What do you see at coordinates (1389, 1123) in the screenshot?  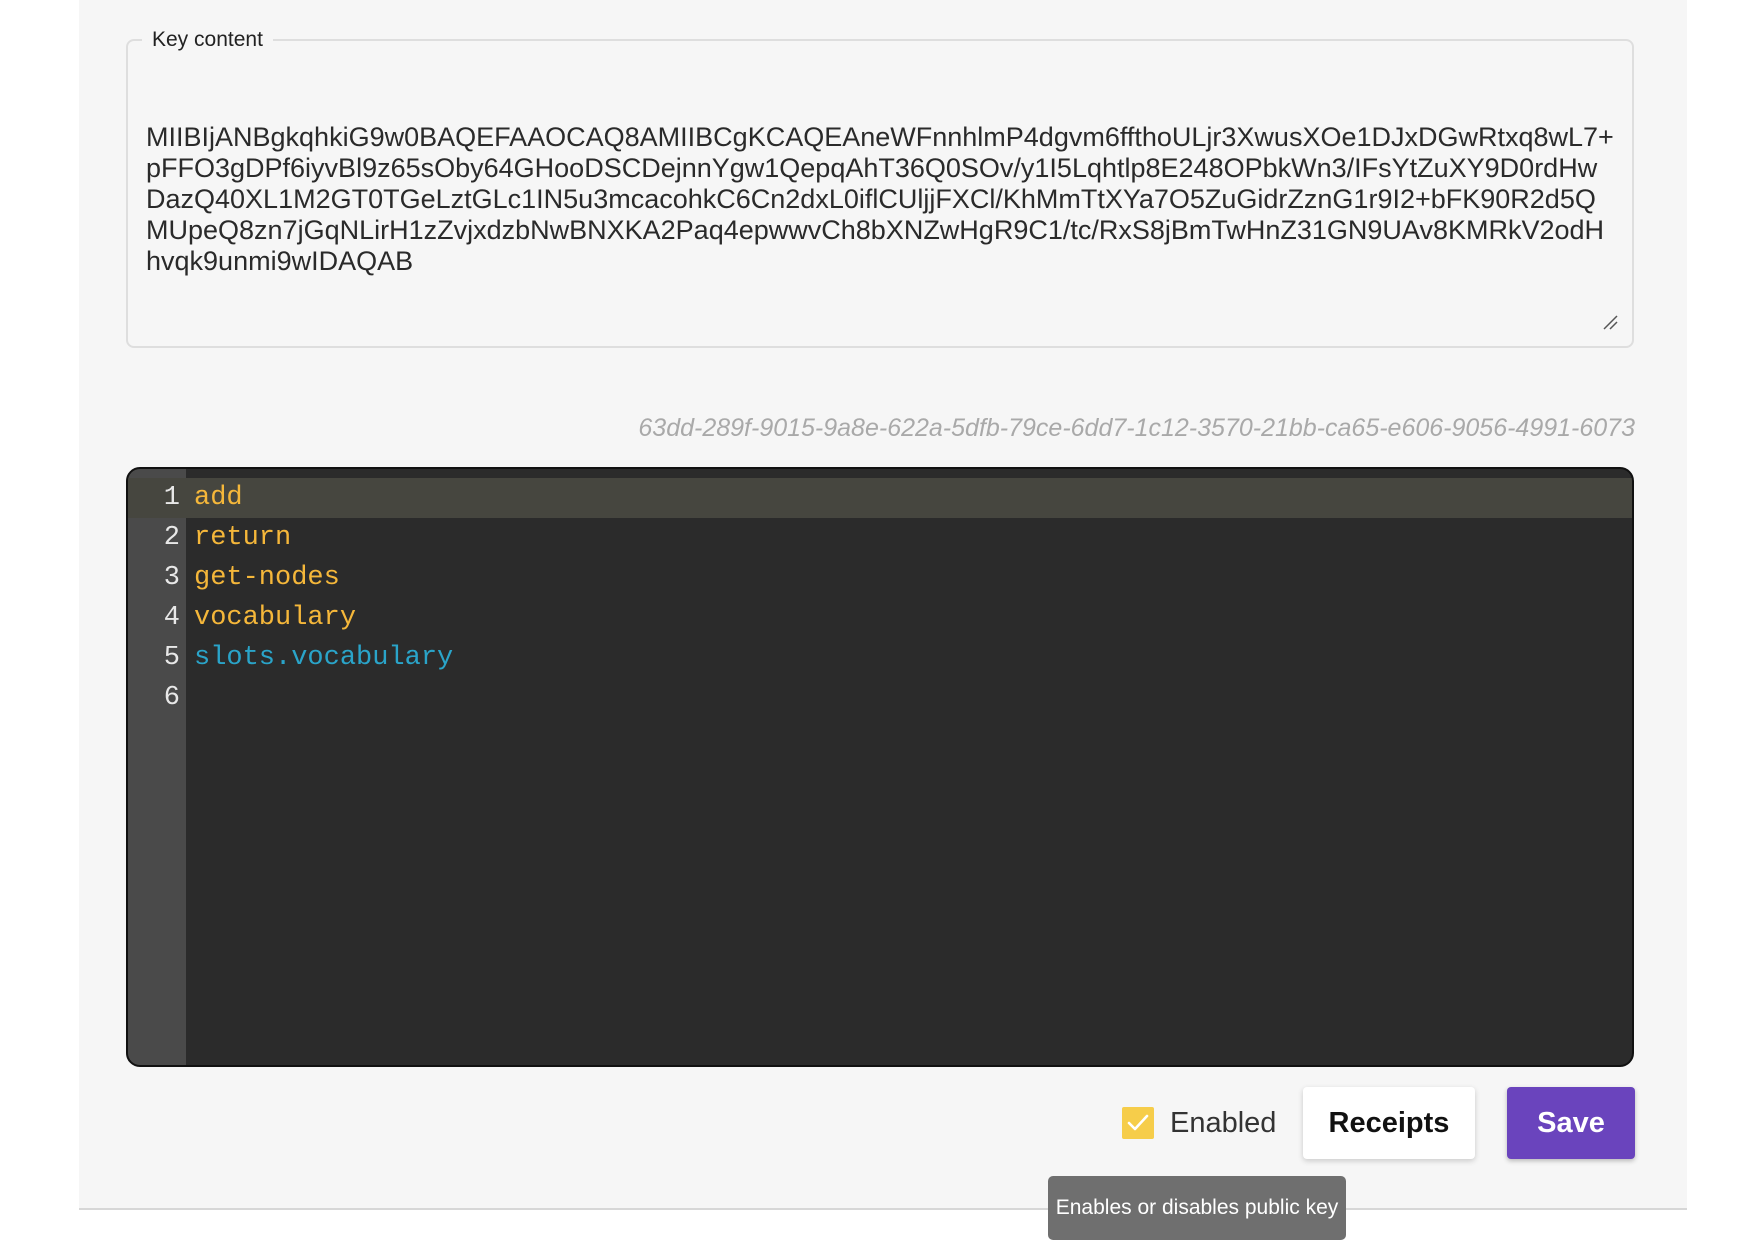 I see `receipts-button: Receipts` at bounding box center [1389, 1123].